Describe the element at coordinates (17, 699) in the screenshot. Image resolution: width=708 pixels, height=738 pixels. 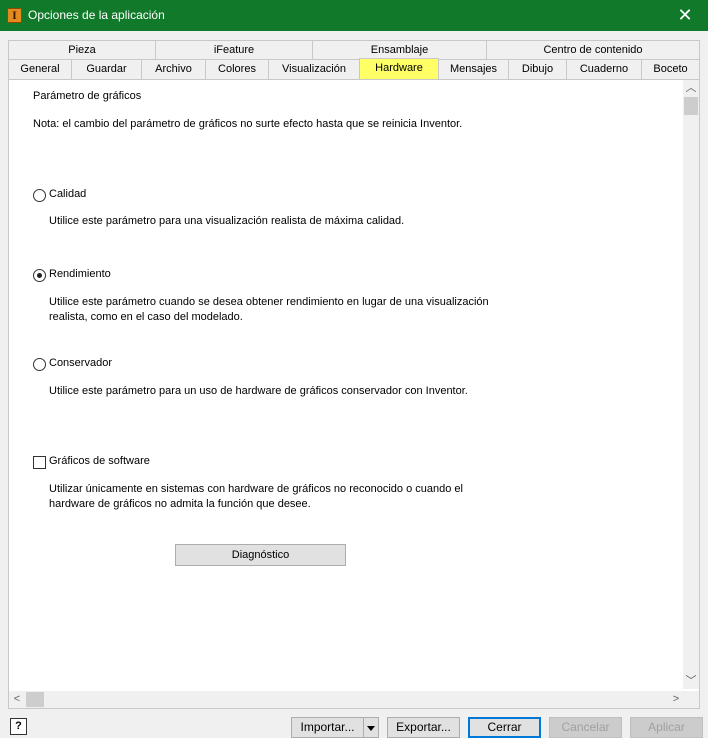
I see `scroll-left-icon: <` at that location.